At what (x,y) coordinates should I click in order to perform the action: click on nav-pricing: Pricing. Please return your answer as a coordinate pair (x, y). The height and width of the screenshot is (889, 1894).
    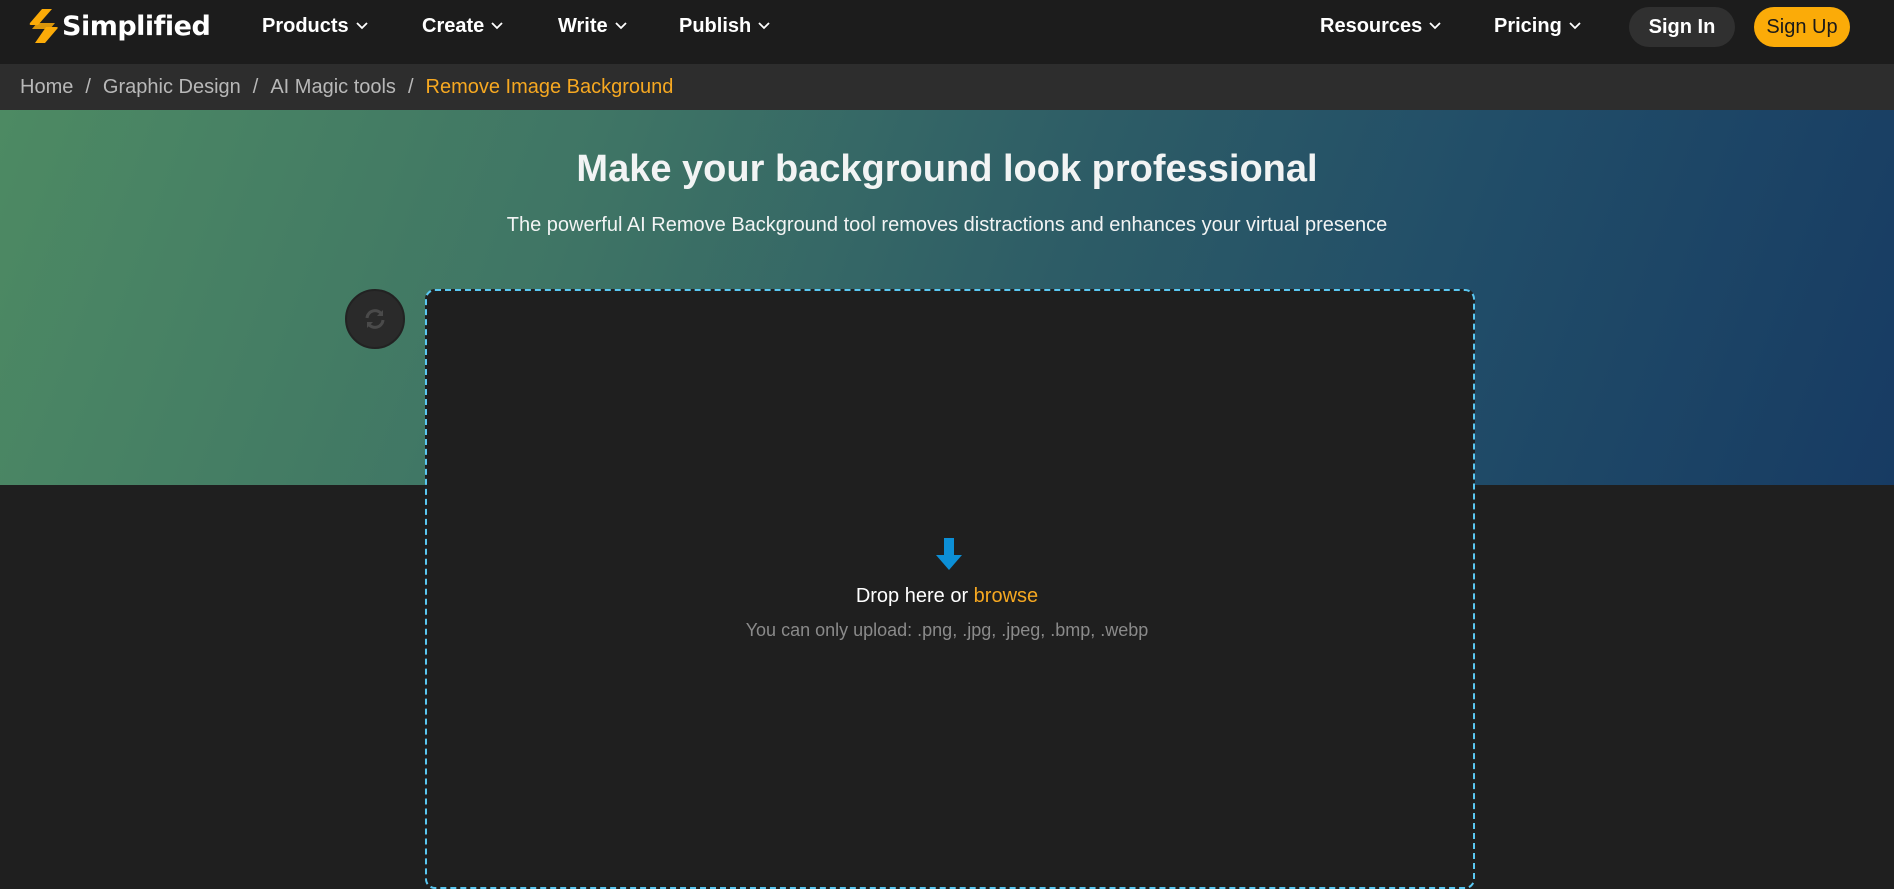
    Looking at the image, I should click on (1537, 26).